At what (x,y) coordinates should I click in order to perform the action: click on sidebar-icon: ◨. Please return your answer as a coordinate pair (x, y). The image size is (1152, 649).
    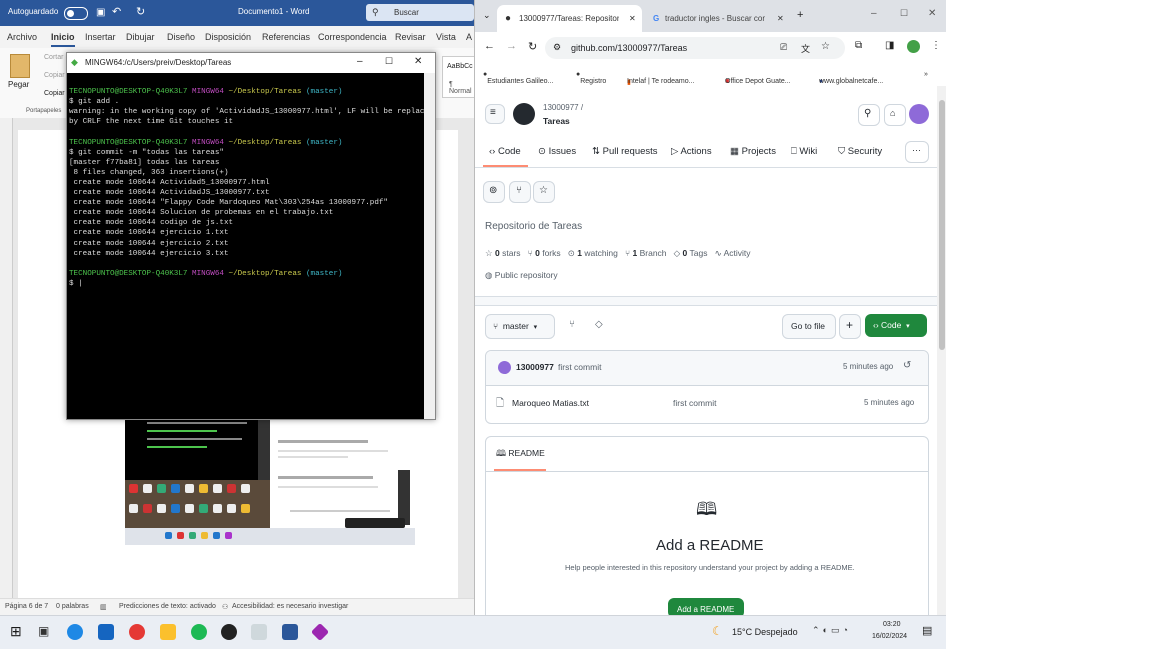
    Looking at the image, I should click on (889, 45).